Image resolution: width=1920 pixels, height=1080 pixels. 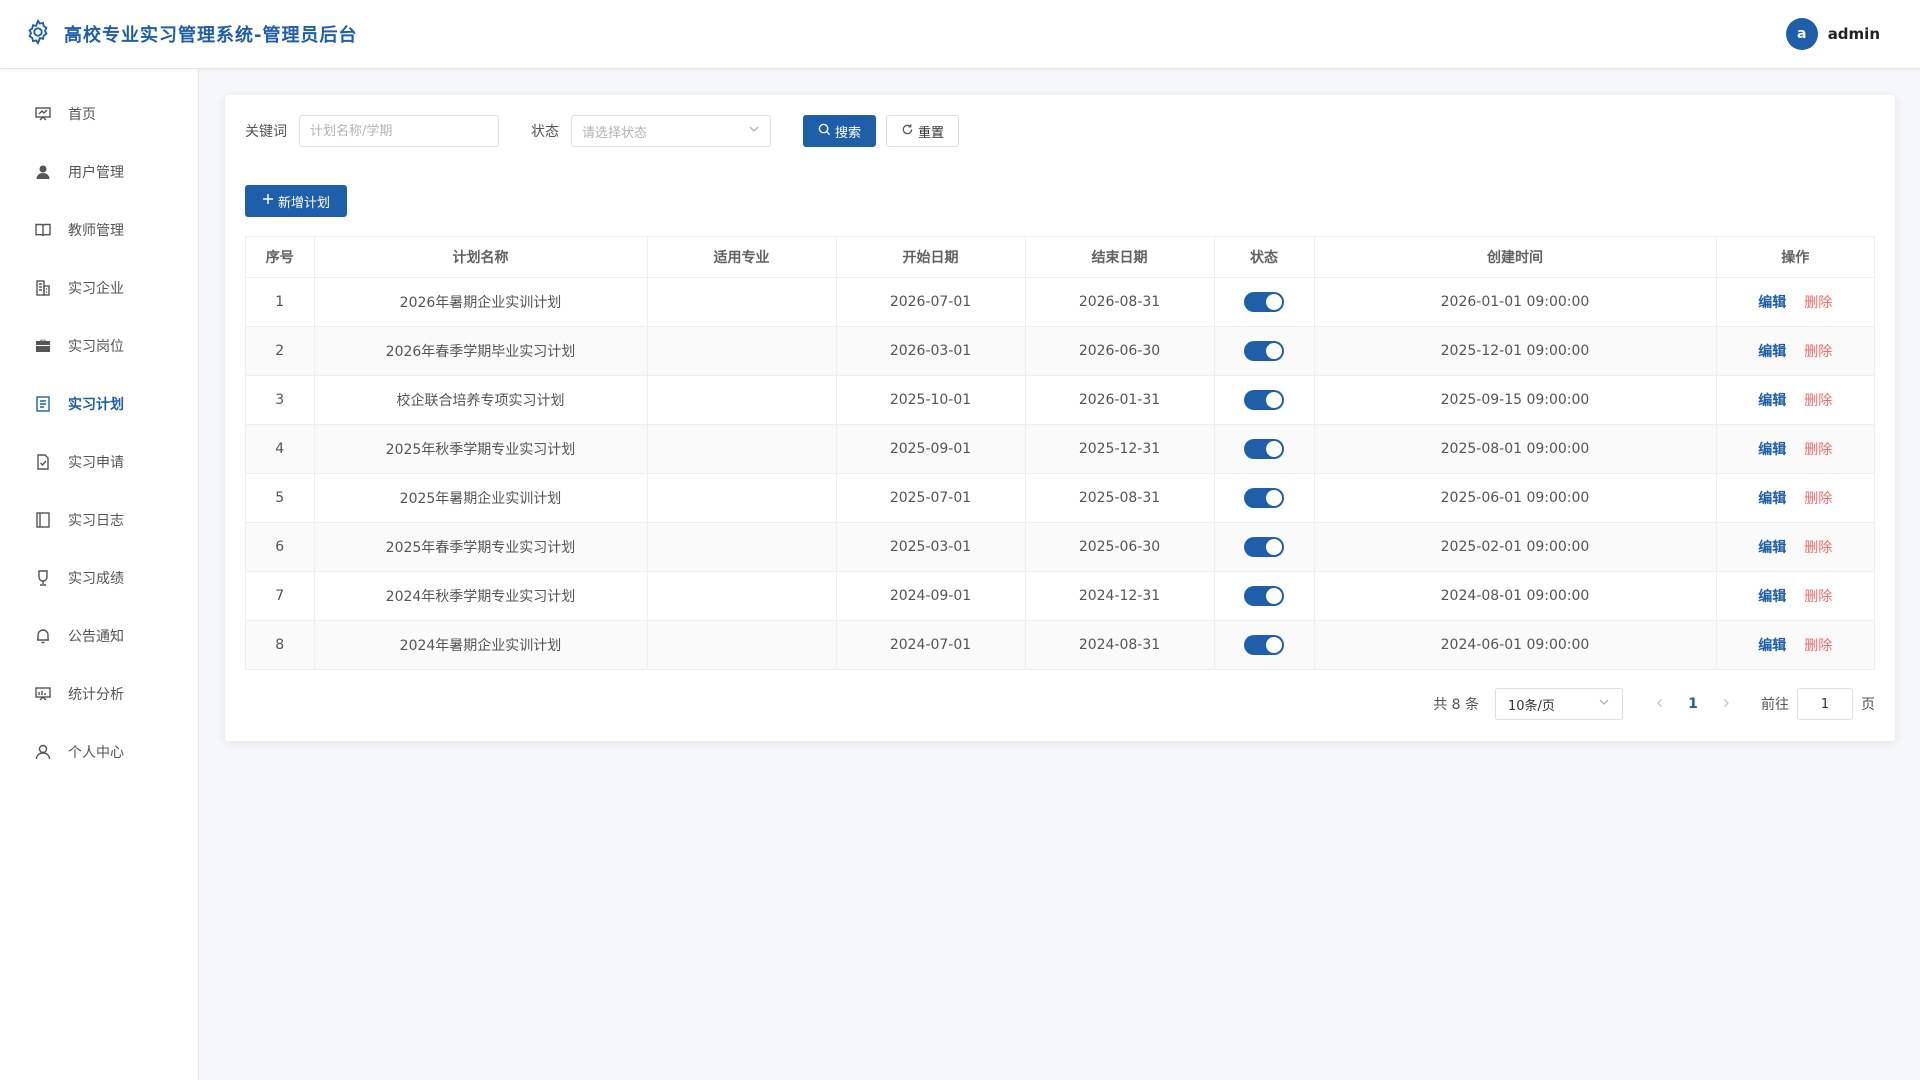 I want to click on sidebar-item-4: 实习企业, so click(x=99, y=288).